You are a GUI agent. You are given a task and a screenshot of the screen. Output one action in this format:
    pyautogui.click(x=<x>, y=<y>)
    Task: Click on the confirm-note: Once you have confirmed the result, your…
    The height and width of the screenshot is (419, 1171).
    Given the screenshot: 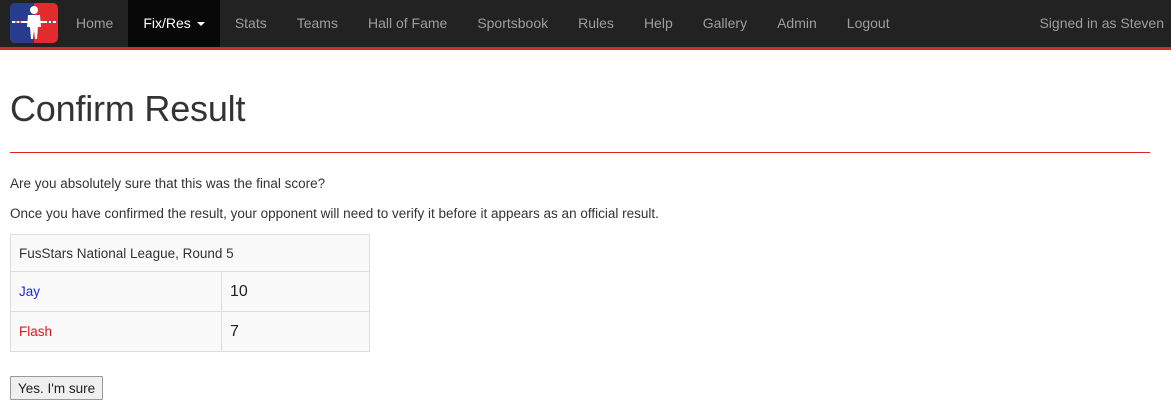 What is the action you would take?
    pyautogui.click(x=334, y=213)
    